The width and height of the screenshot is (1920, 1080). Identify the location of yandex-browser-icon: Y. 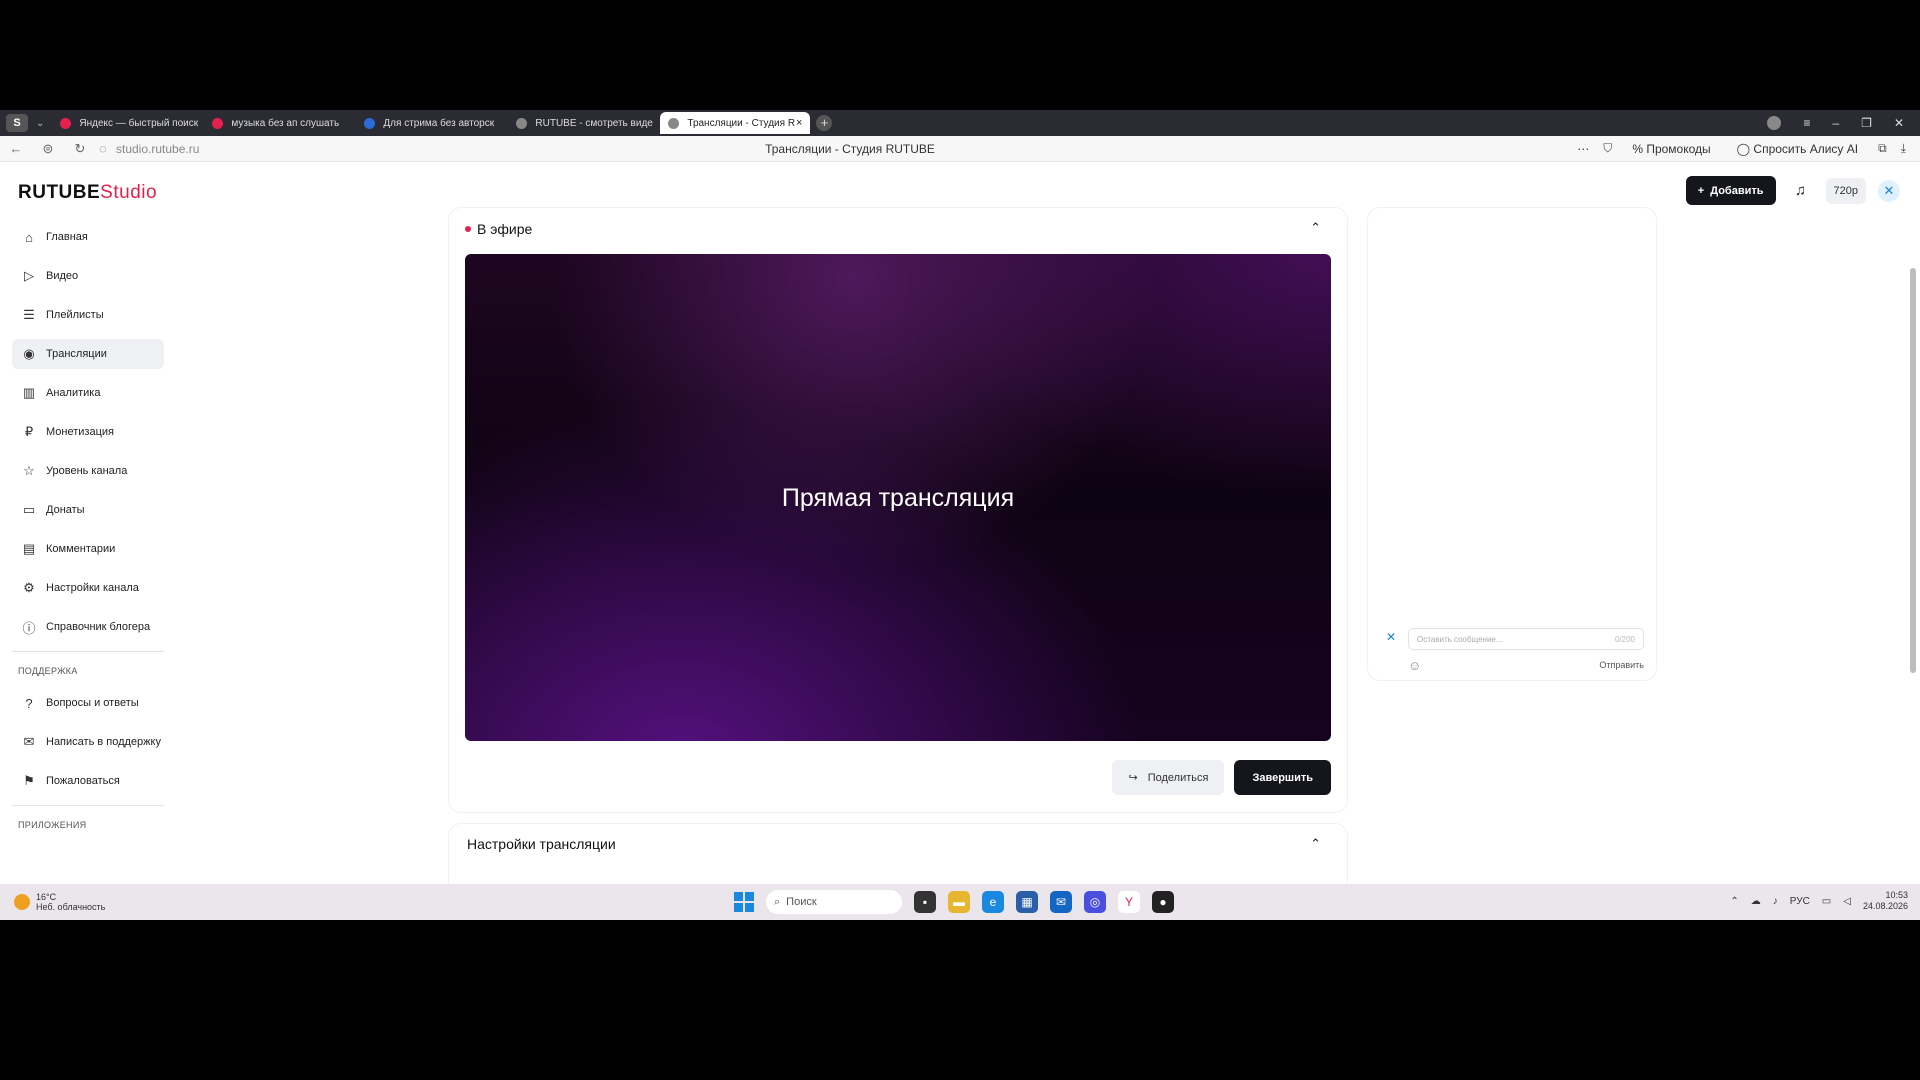
(1129, 902).